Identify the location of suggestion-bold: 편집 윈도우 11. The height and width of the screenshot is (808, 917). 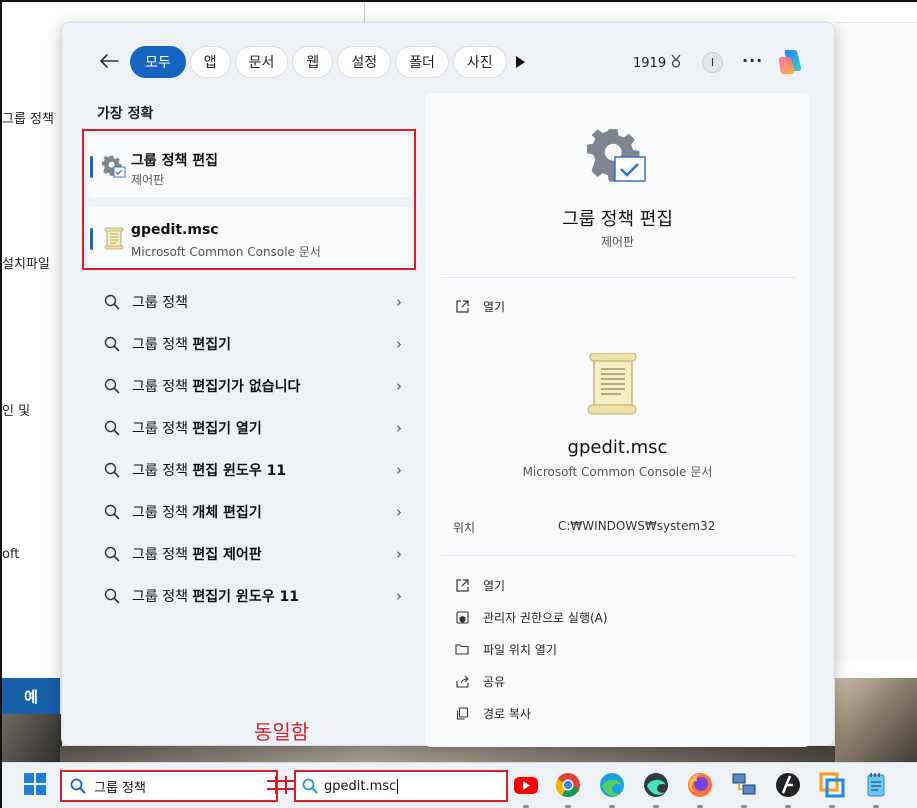
(239, 471).